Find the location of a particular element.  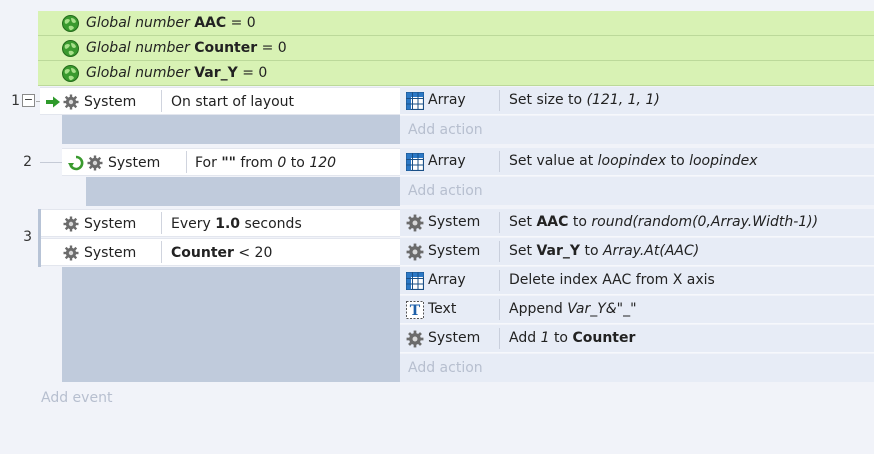

action-row: Array Delete index AAC from X axis is located at coordinates (637, 281).